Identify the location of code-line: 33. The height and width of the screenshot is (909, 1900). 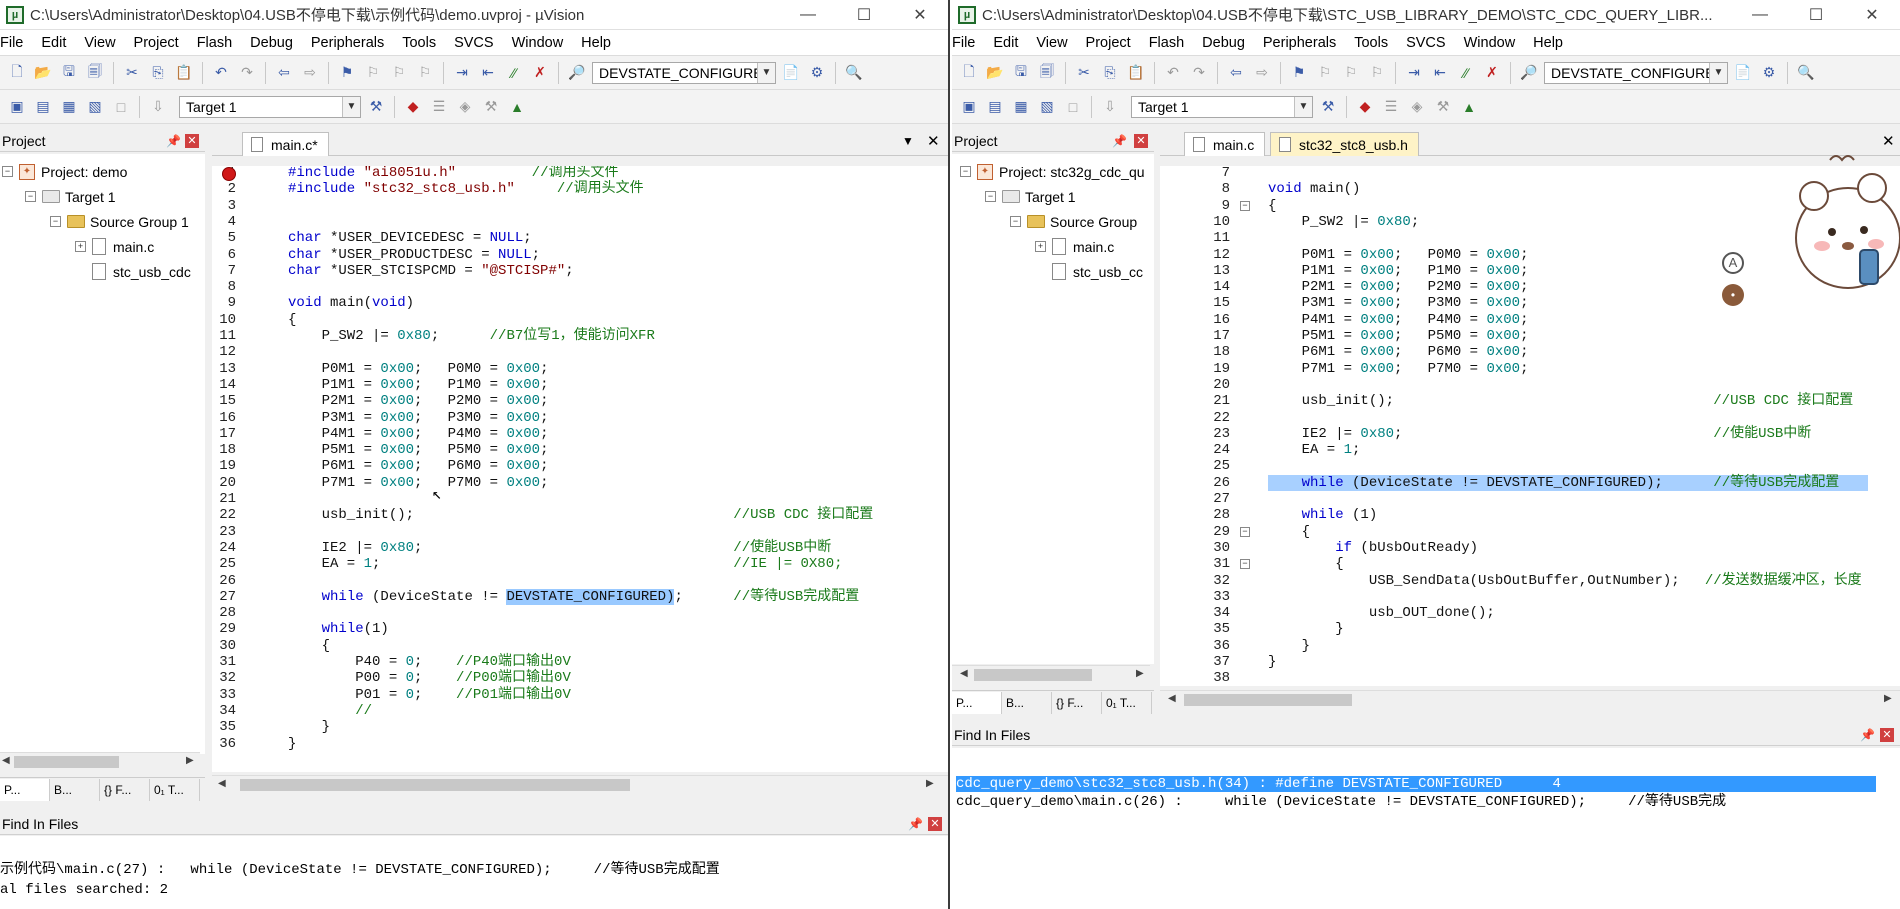
(1530, 597).